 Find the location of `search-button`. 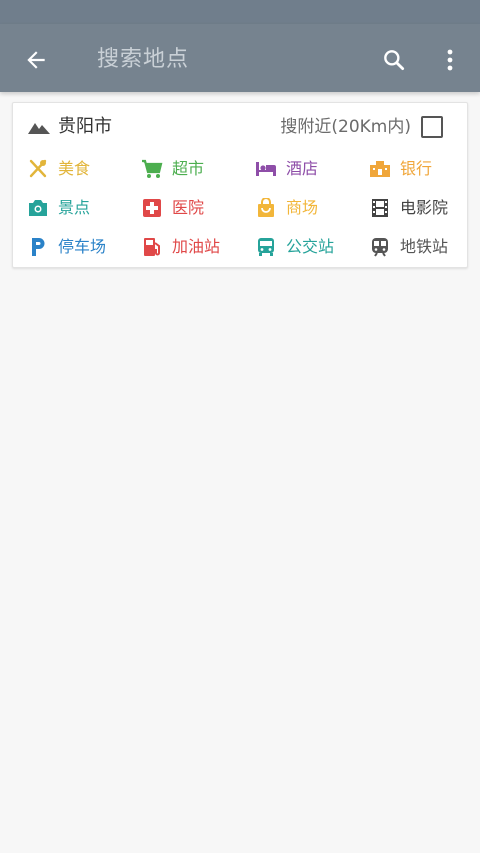

search-button is located at coordinates (394, 60).